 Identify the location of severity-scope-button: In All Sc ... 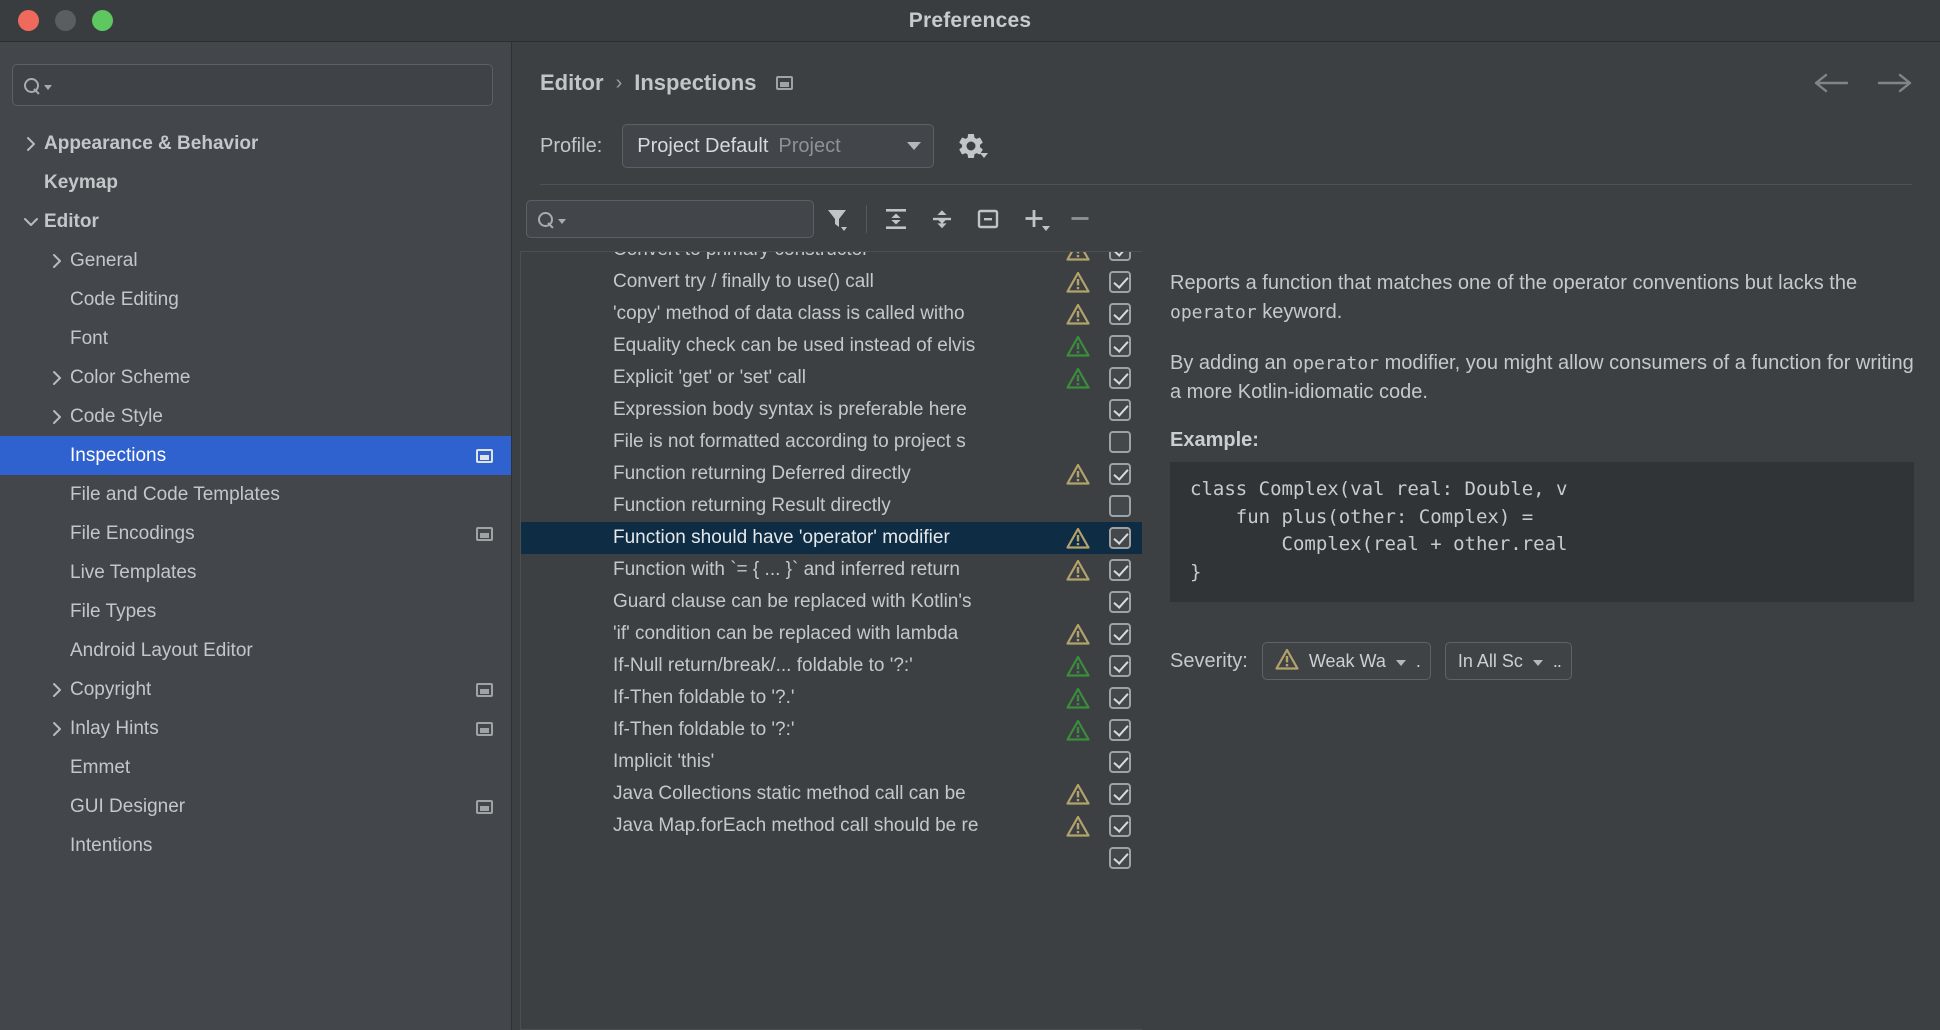
(1508, 661).